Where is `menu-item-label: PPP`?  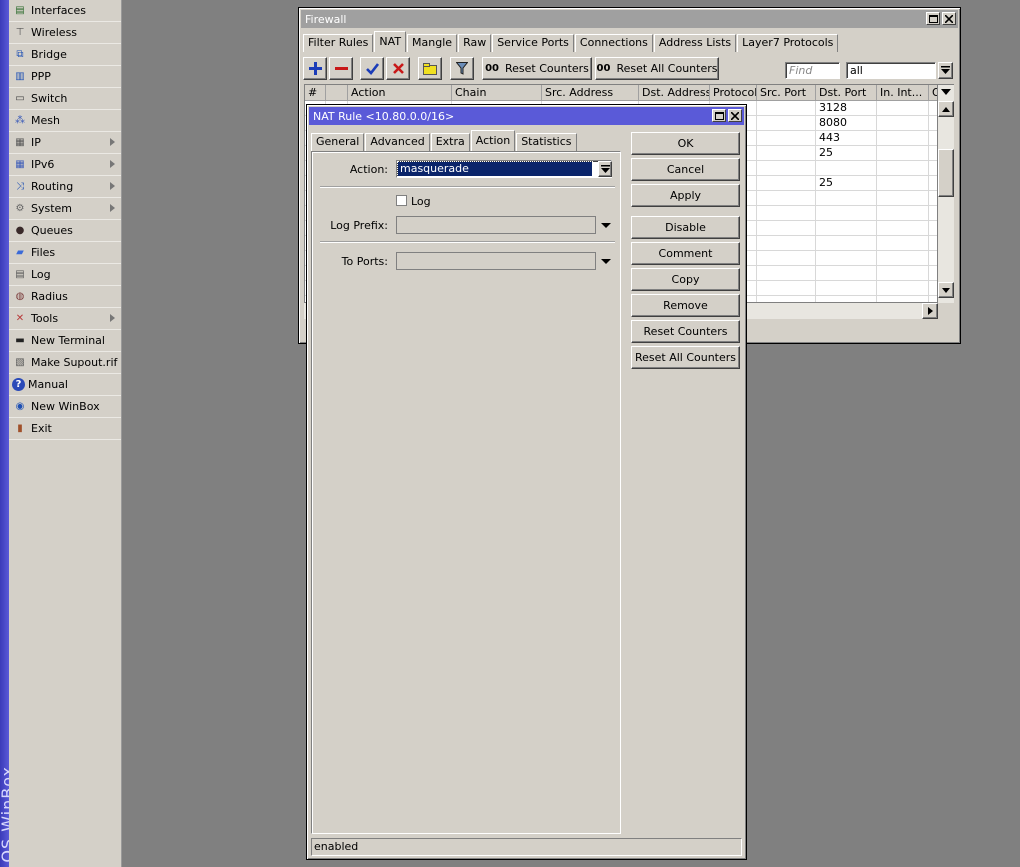 menu-item-label: PPP is located at coordinates (41, 76).